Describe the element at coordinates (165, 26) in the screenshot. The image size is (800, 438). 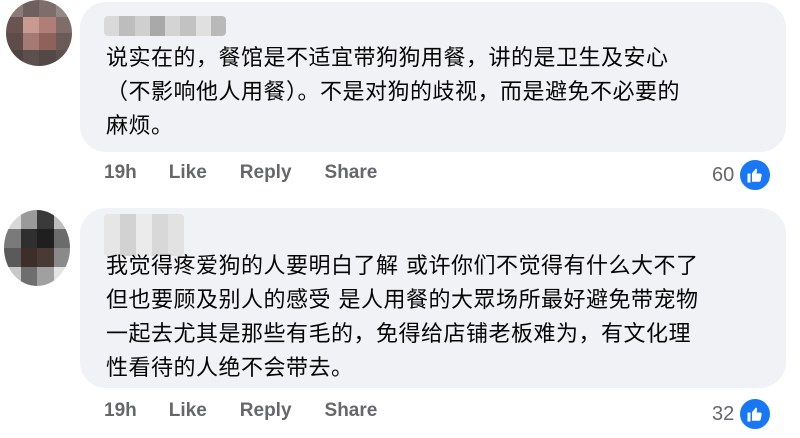
I see `commenter-name-blurred` at that location.